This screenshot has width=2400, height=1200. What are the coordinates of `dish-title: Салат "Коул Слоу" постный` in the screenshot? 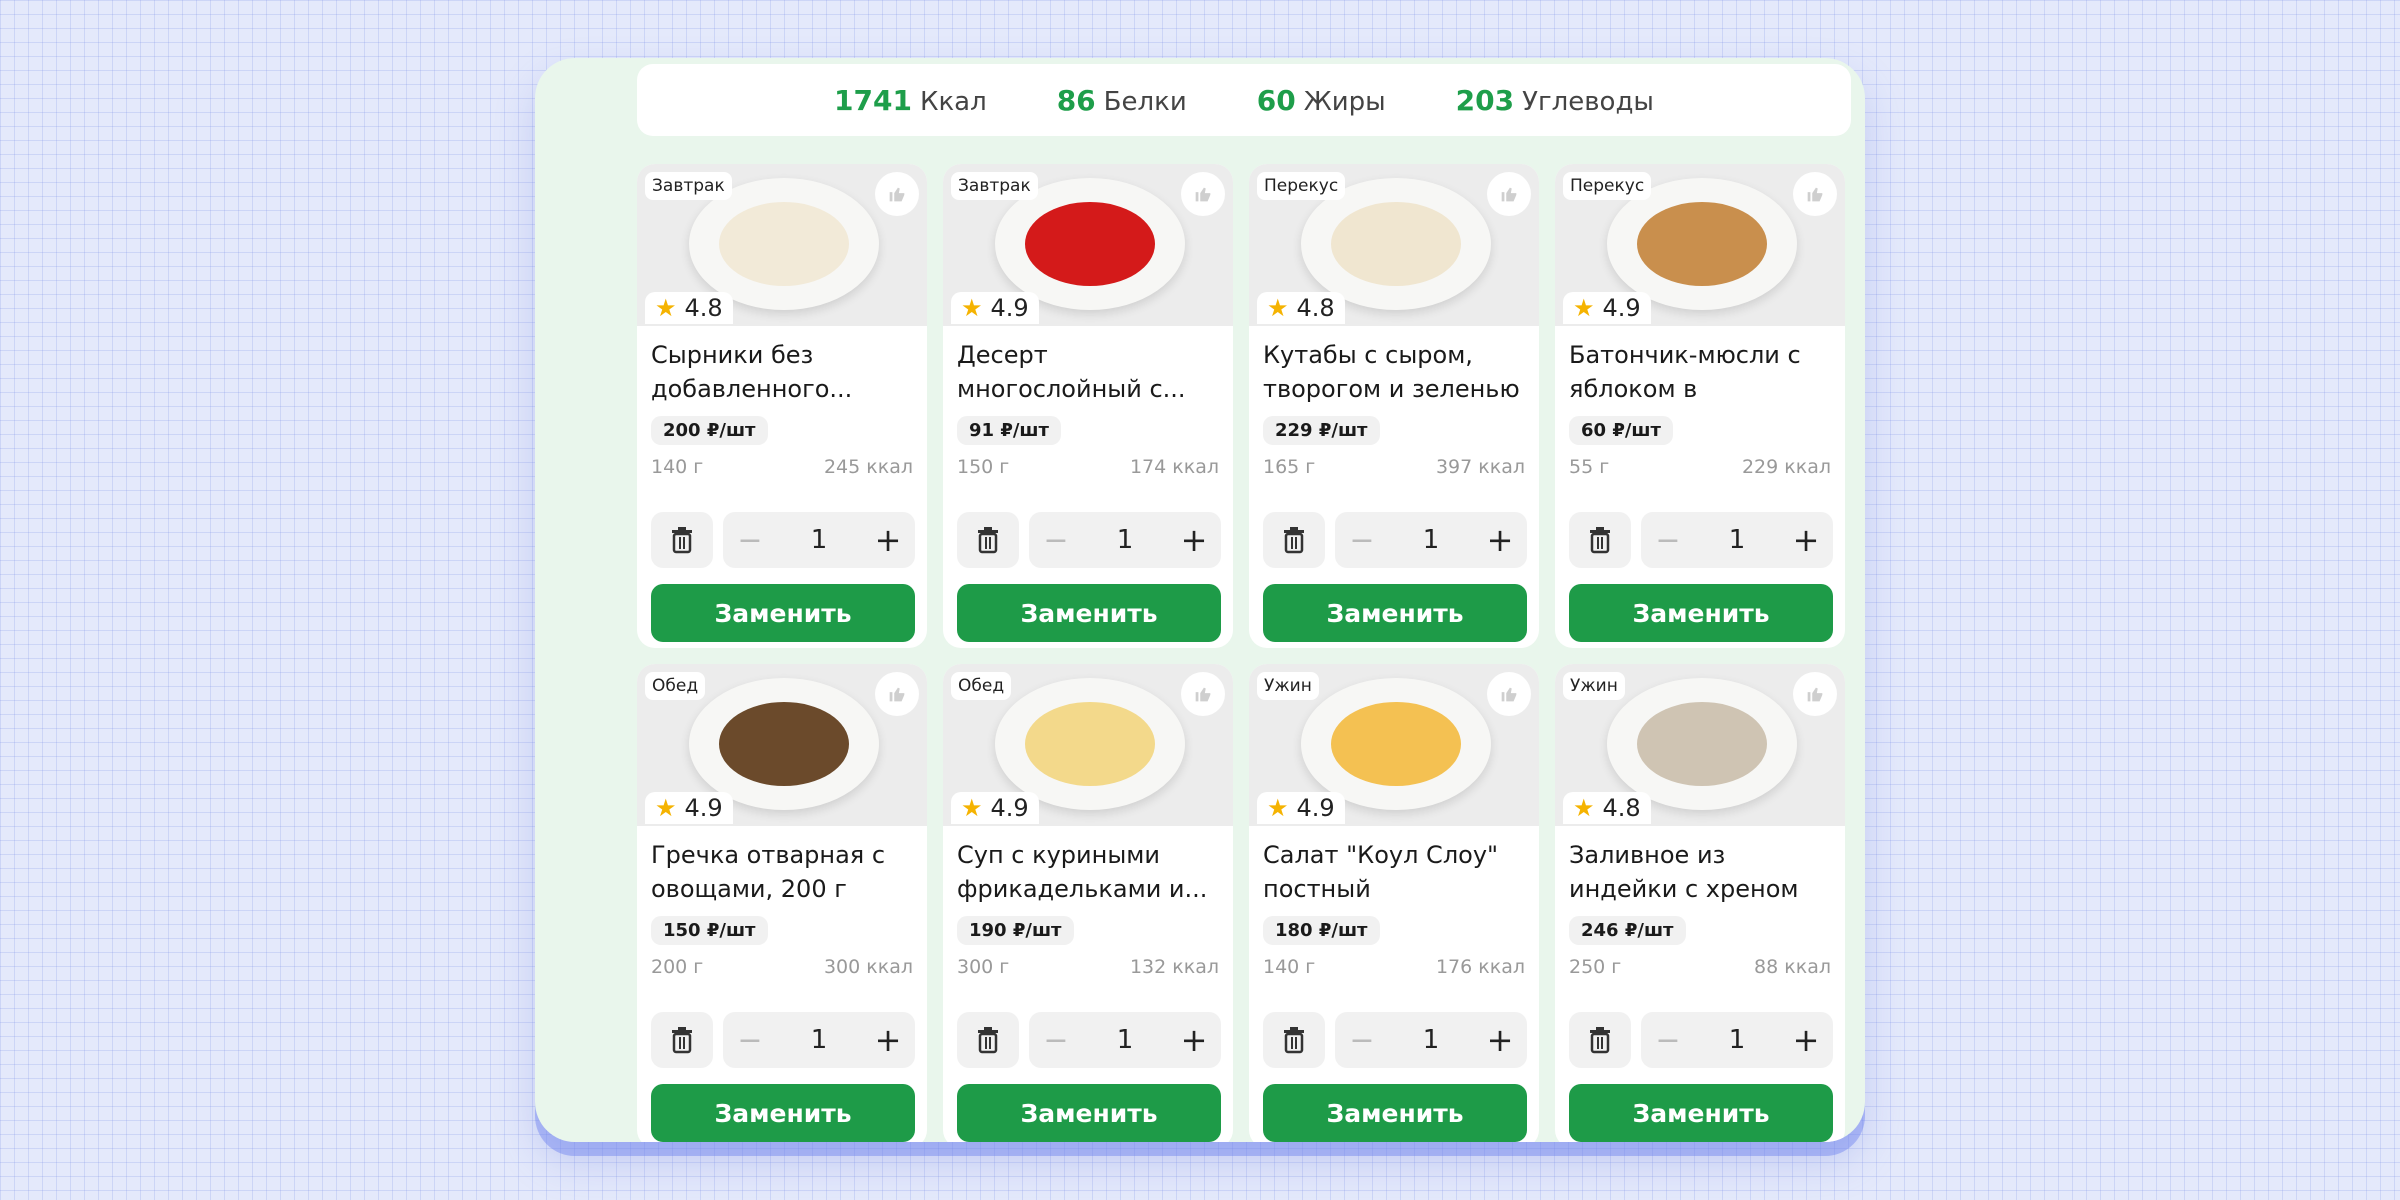 It's located at (1394, 872).